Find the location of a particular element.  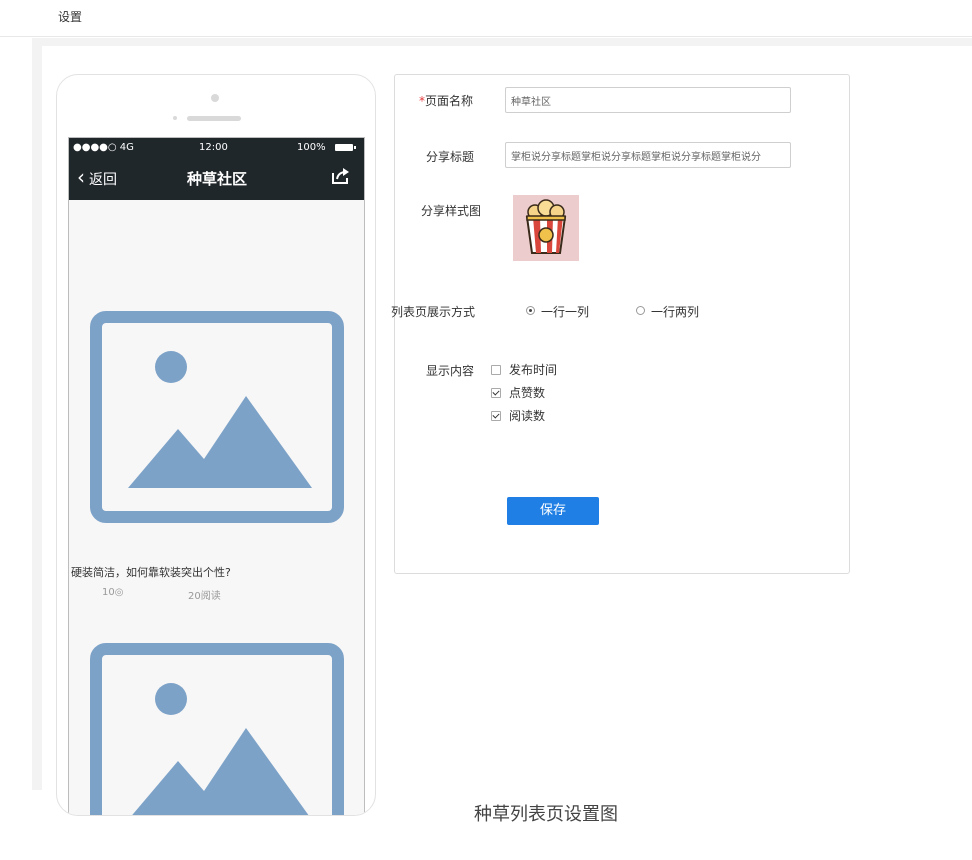

option-one-column-label: 一行一列 is located at coordinates (565, 311).